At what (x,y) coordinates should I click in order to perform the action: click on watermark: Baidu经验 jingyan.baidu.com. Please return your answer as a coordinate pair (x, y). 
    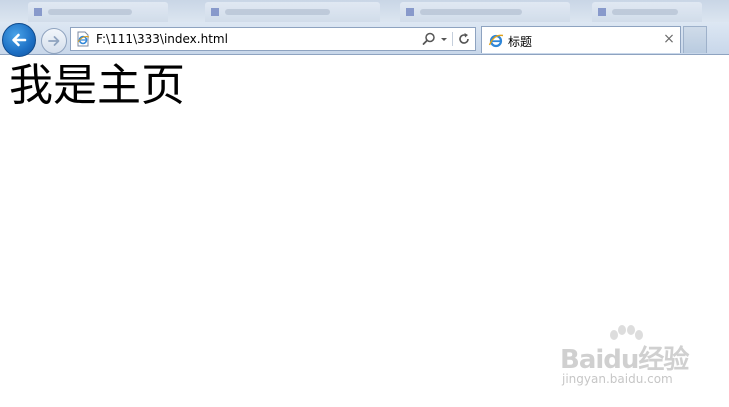
    Looking at the image, I should click on (630, 360).